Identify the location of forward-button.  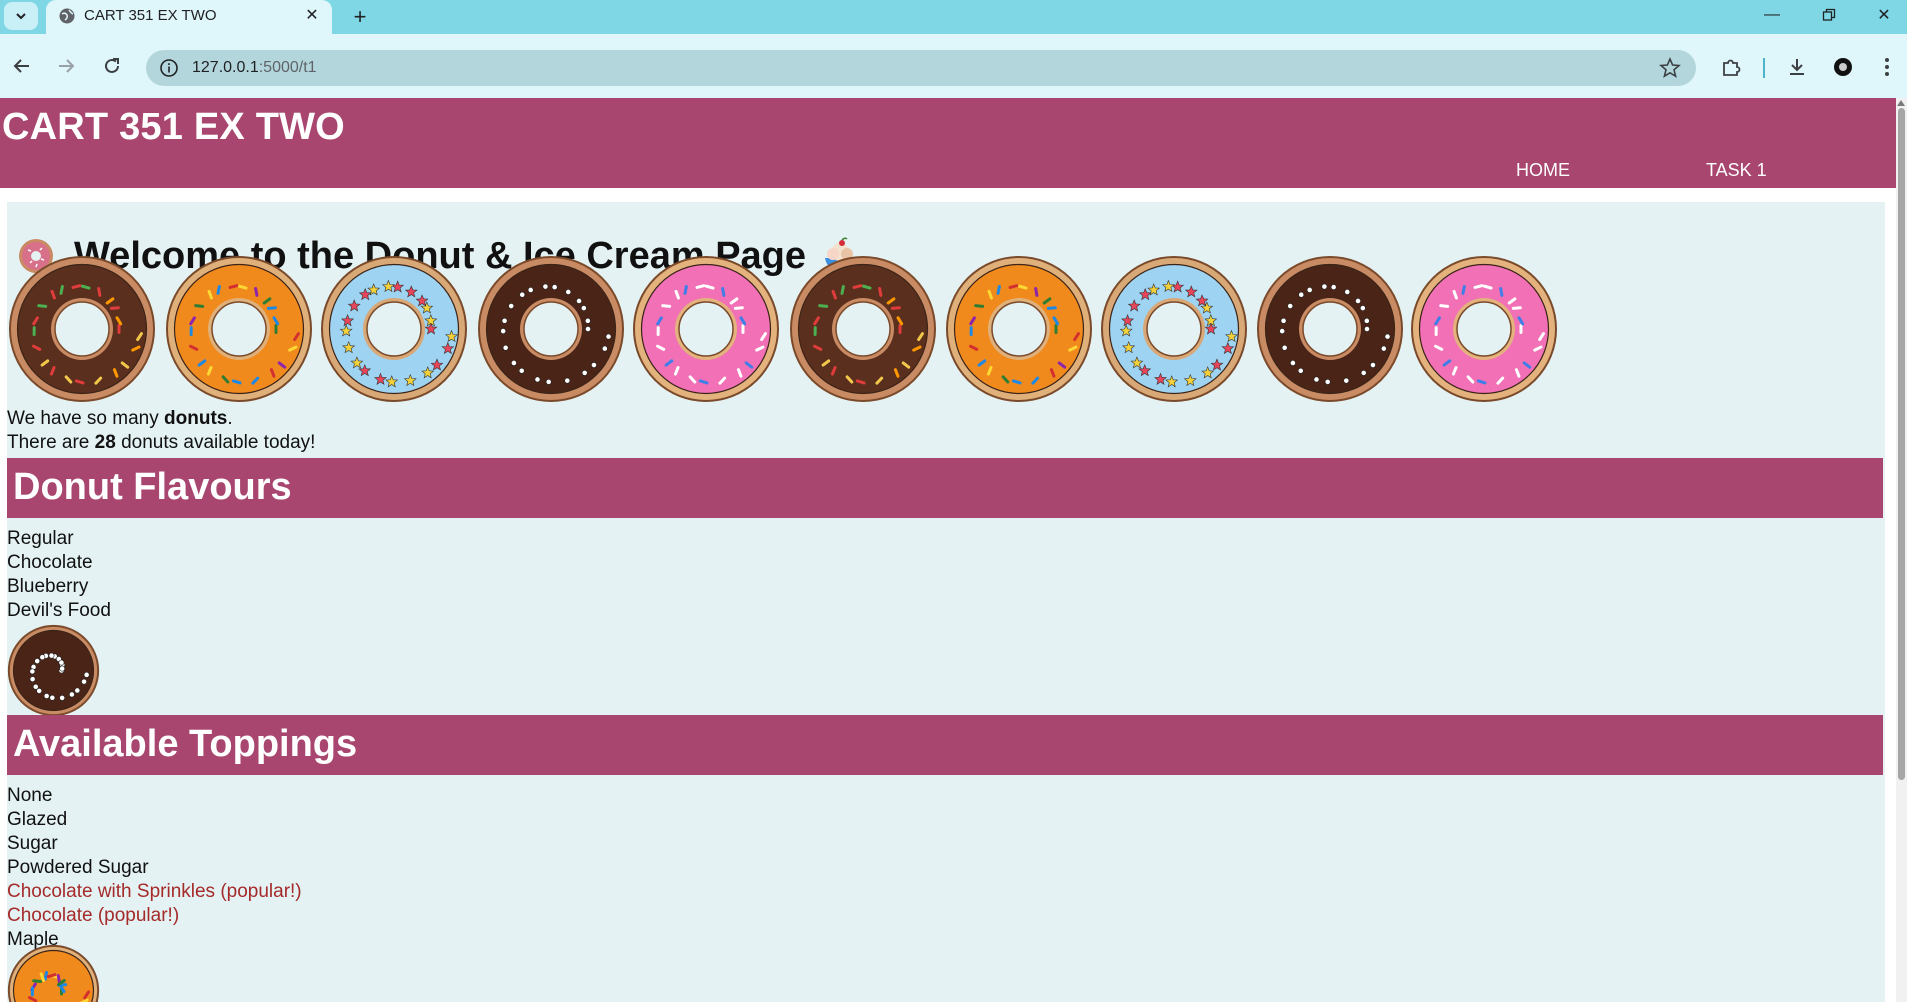
(66, 66).